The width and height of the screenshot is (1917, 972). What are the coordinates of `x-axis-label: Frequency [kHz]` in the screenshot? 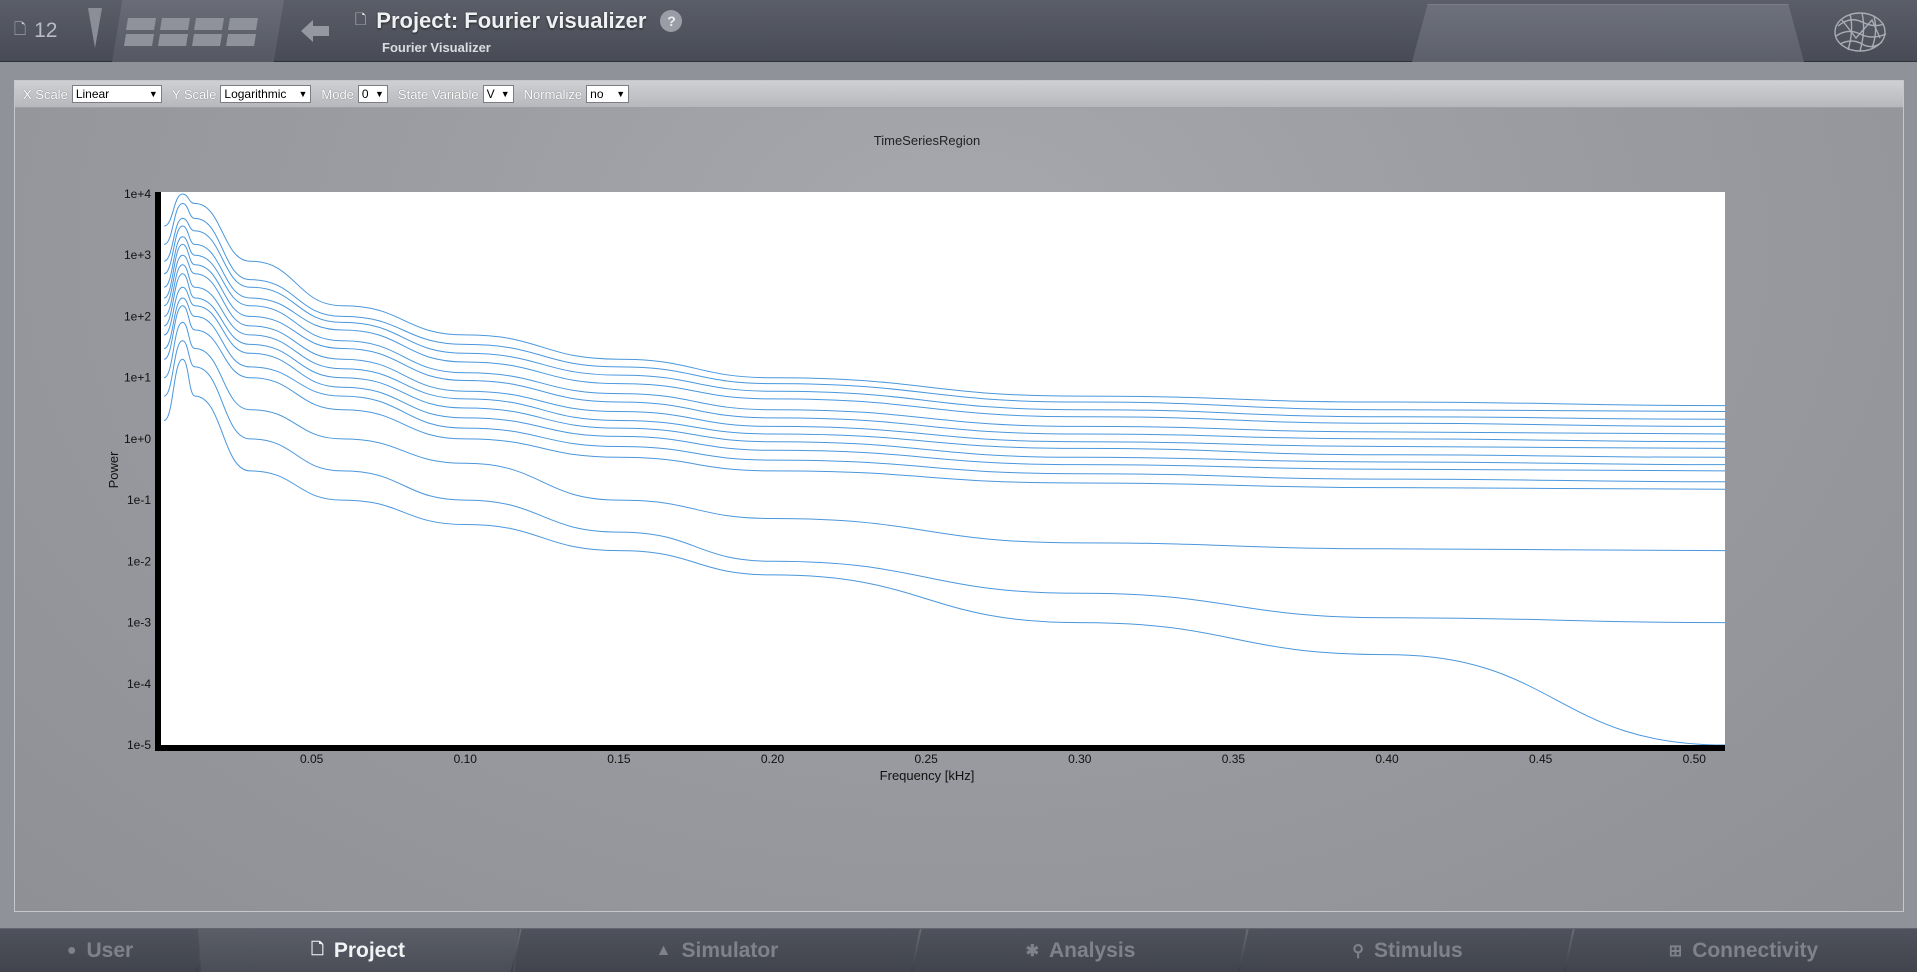 It's located at (927, 775).